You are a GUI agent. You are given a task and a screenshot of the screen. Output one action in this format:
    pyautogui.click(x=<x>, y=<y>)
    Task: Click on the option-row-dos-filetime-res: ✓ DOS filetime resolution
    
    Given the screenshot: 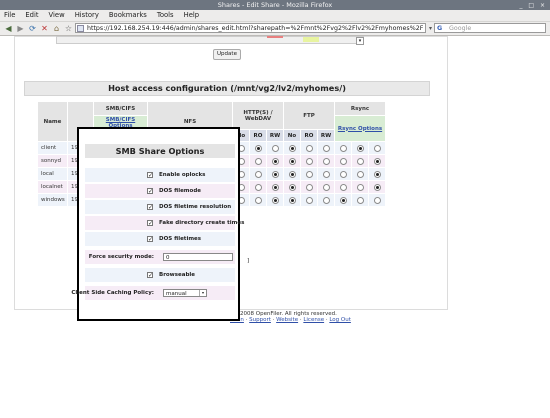 What is the action you would take?
    pyautogui.click(x=160, y=207)
    